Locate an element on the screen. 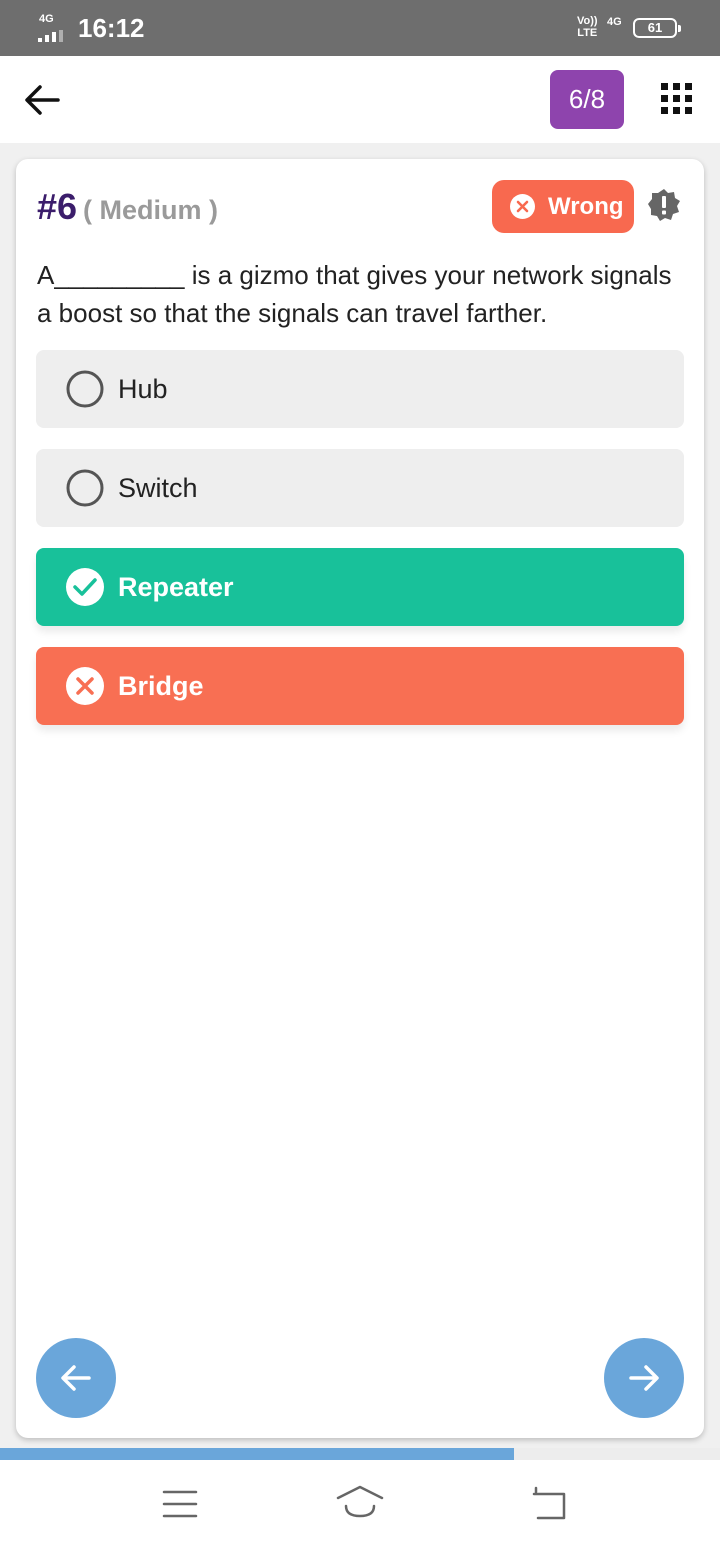 This screenshot has width=720, height=1544. signal-indicator: 4G is located at coordinates (55, 29).